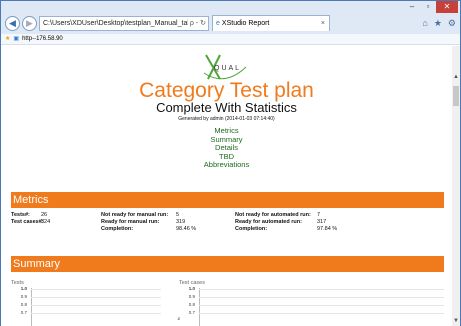 This screenshot has width=461, height=326. Describe the element at coordinates (245, 23) in the screenshot. I see `tab-title: XStudio Report` at that location.